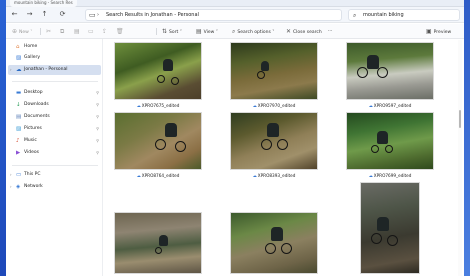 This screenshot has height=276, width=470. Describe the element at coordinates (18, 105) in the screenshot. I see `downloads-icon: ↓` at that location.